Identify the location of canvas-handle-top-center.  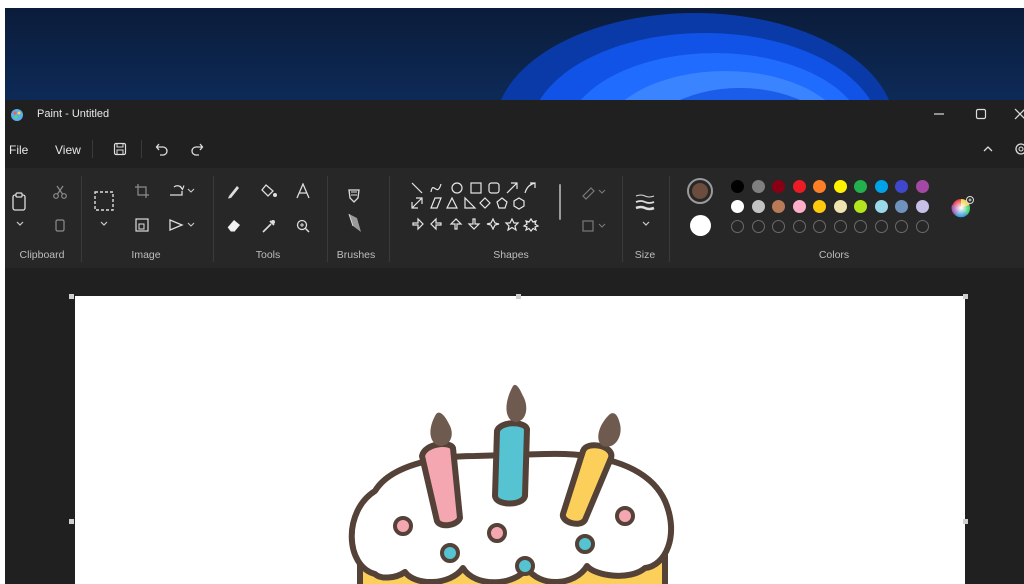
(518, 296).